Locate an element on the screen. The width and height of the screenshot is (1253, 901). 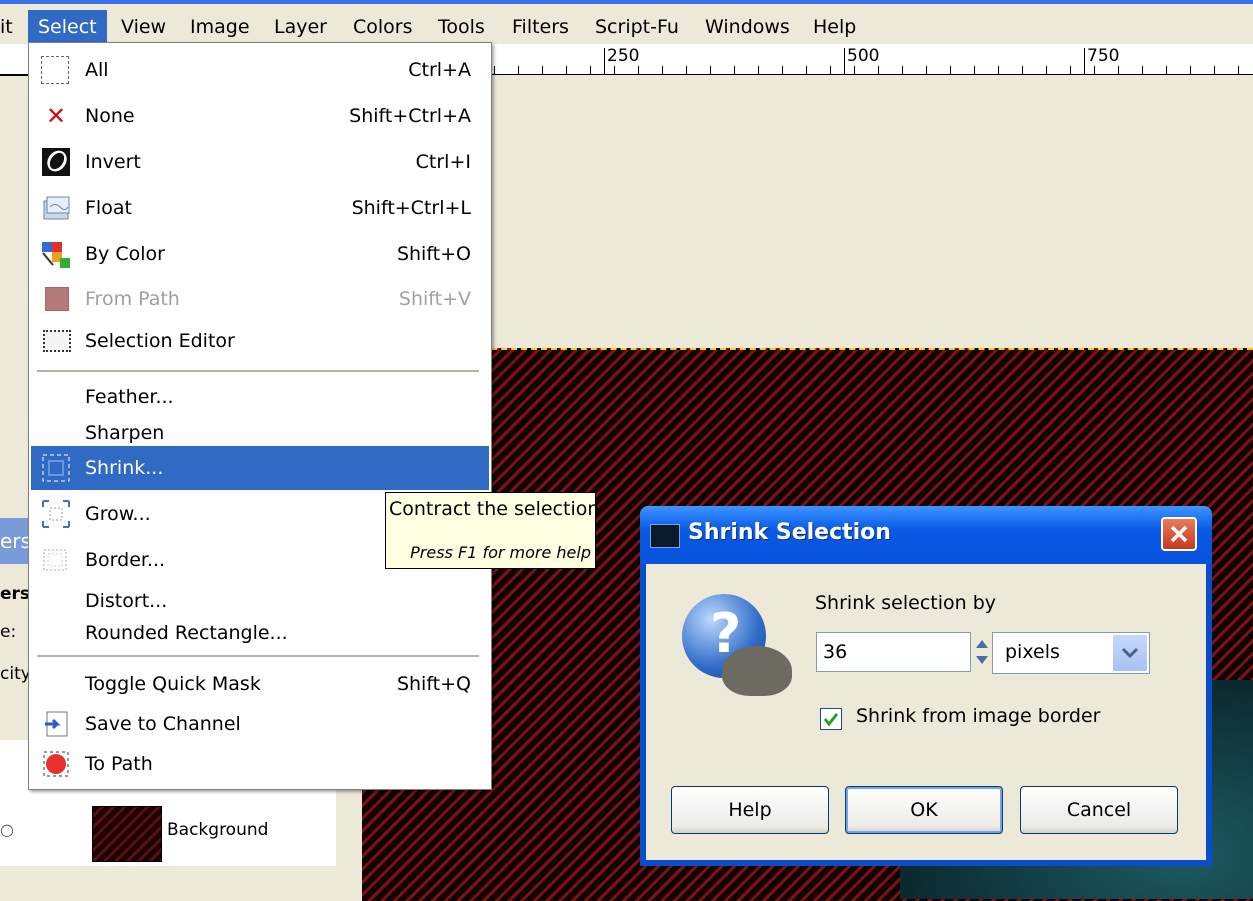
menu-edit: it is located at coordinates (11, 28).